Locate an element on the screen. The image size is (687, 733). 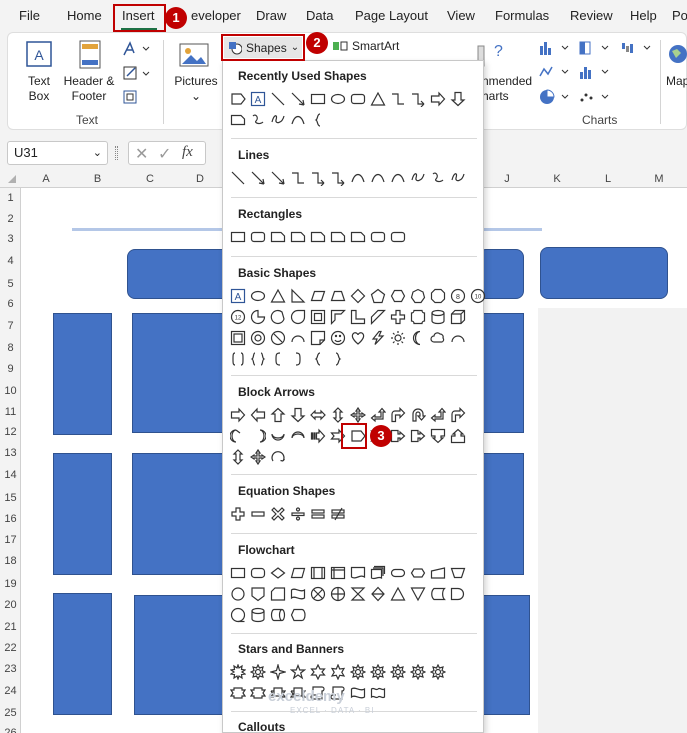
shape-cube-icon is located at coordinates (458, 317).